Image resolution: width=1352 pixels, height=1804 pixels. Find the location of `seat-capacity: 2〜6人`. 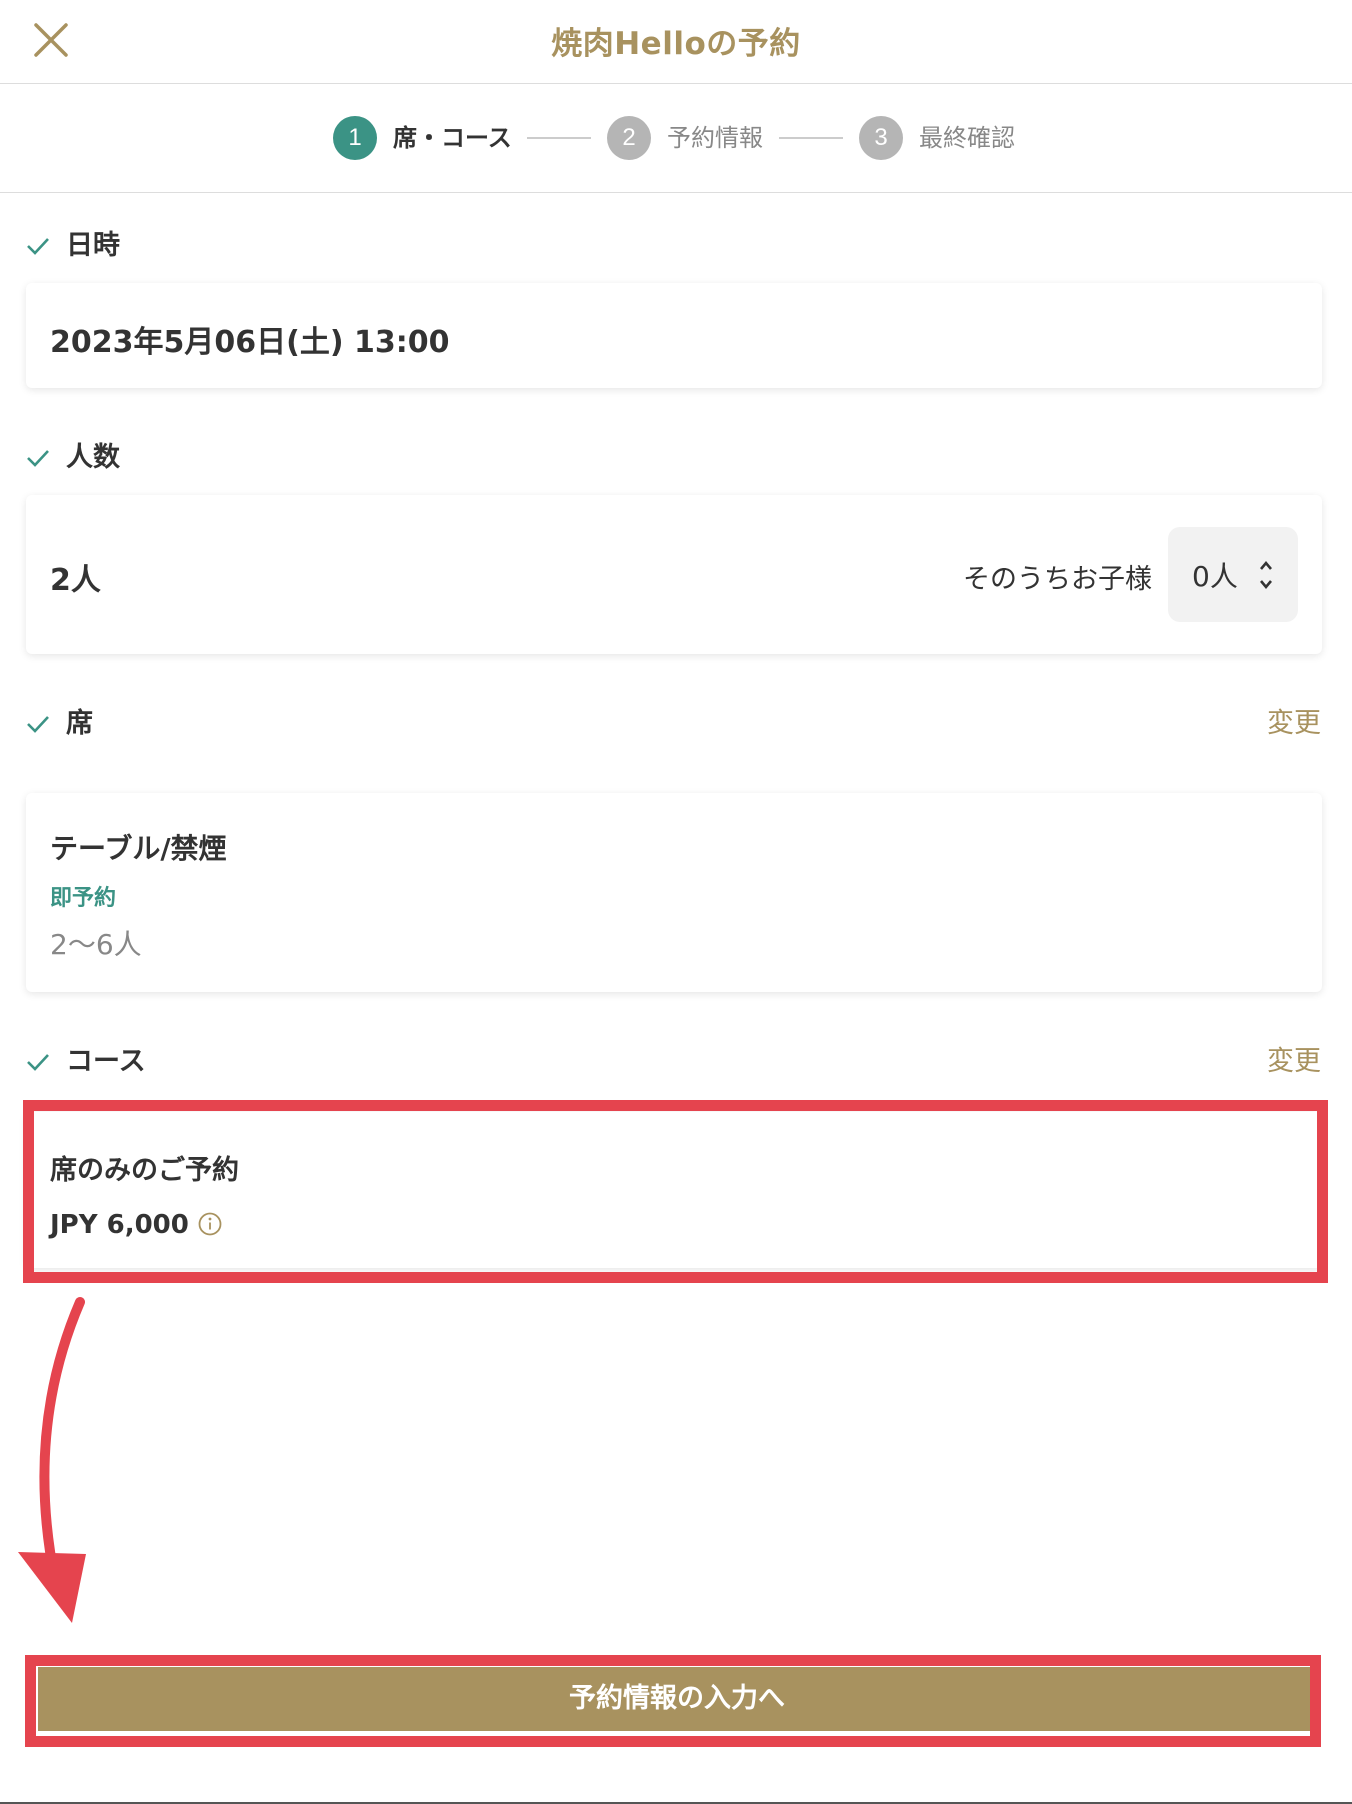

seat-capacity: 2〜6人 is located at coordinates (96, 944).